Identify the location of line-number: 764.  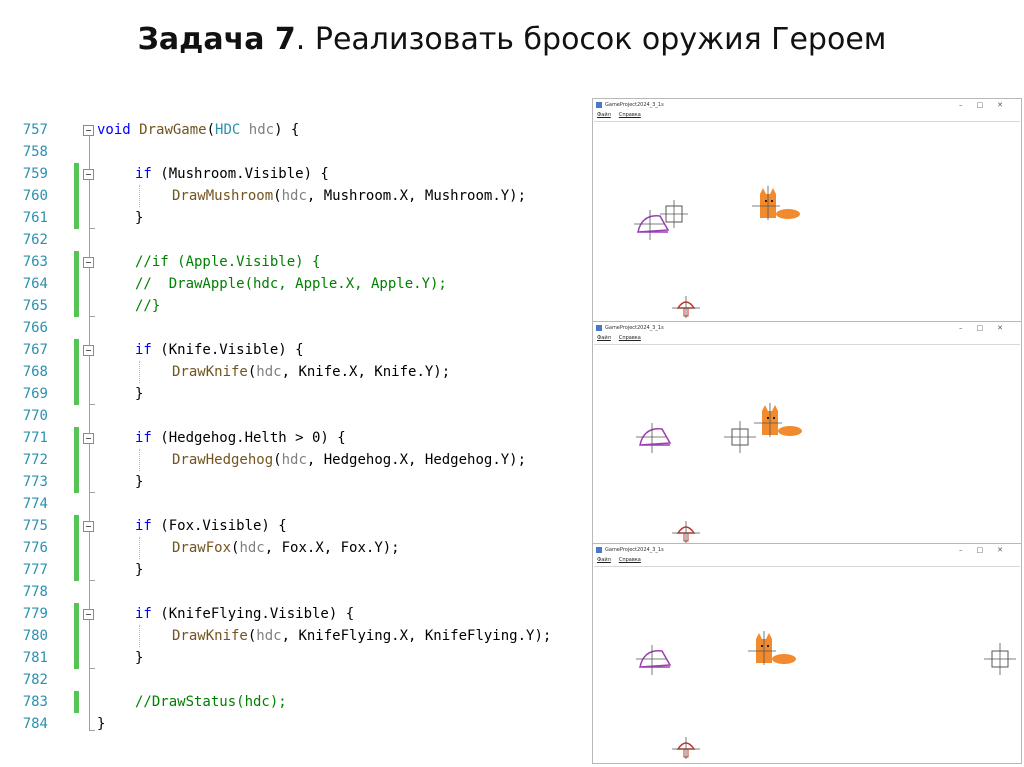
(35, 284).